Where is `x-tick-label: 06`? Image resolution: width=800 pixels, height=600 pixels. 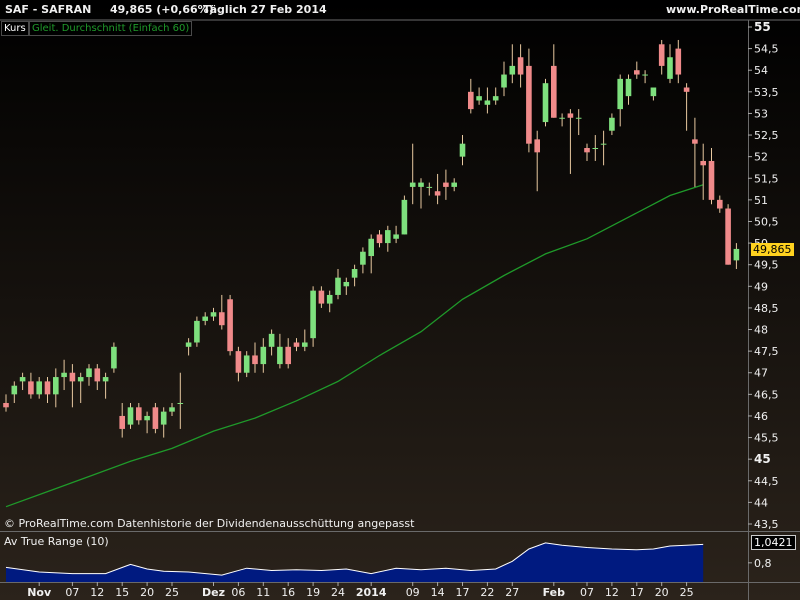
x-tick-label: 06 is located at coordinates (238, 592).